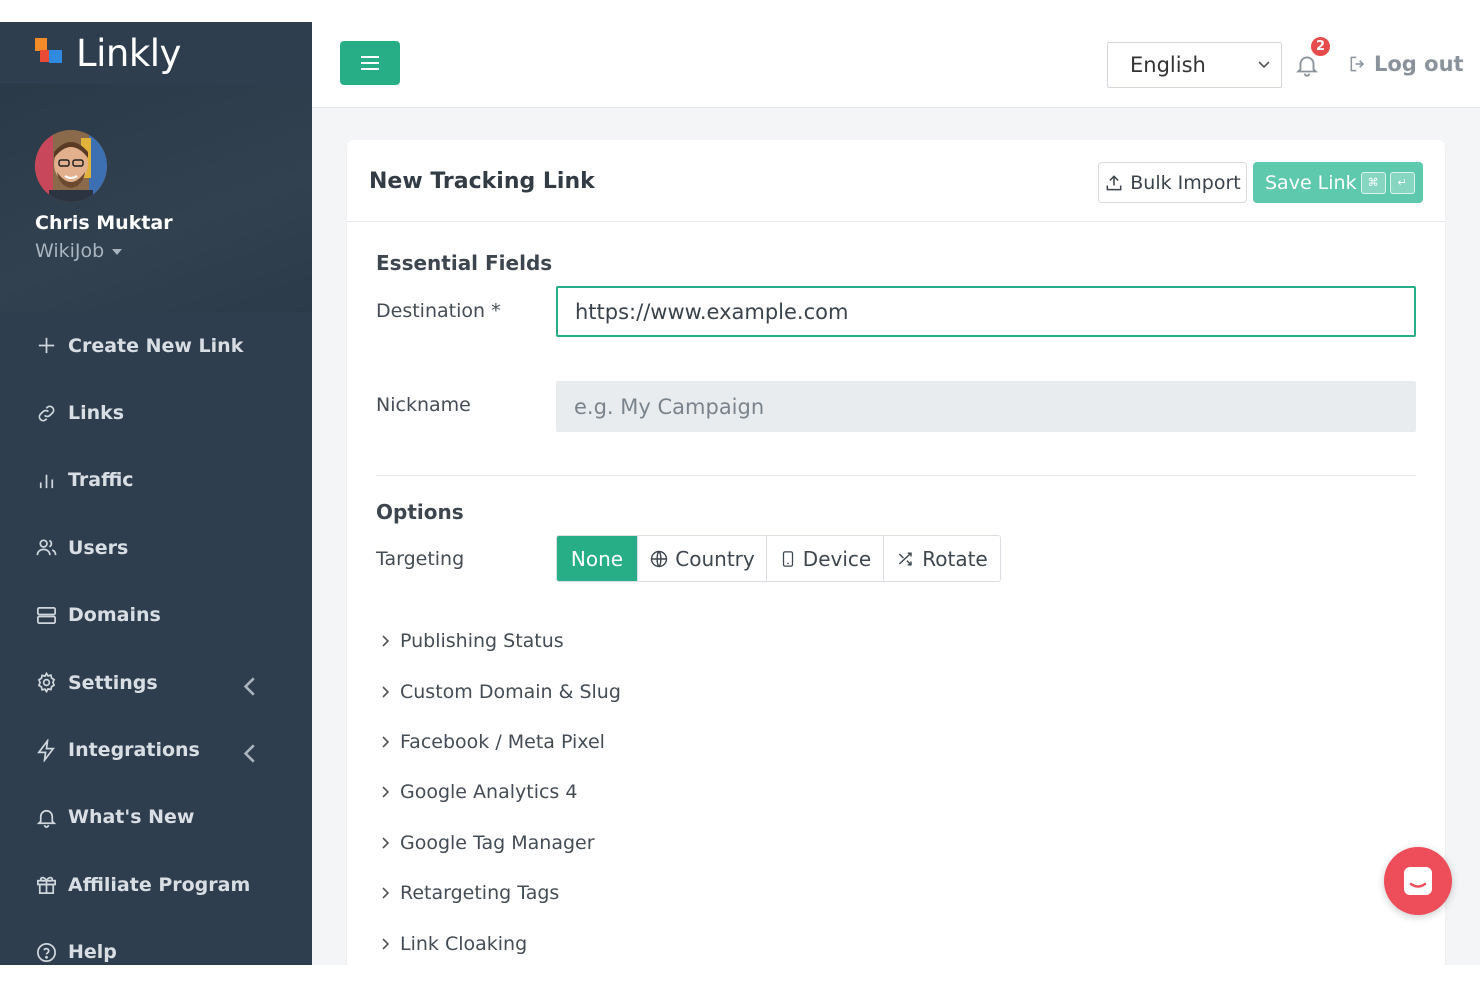 This screenshot has width=1480, height=987. I want to click on options-heading: Options, so click(420, 512).